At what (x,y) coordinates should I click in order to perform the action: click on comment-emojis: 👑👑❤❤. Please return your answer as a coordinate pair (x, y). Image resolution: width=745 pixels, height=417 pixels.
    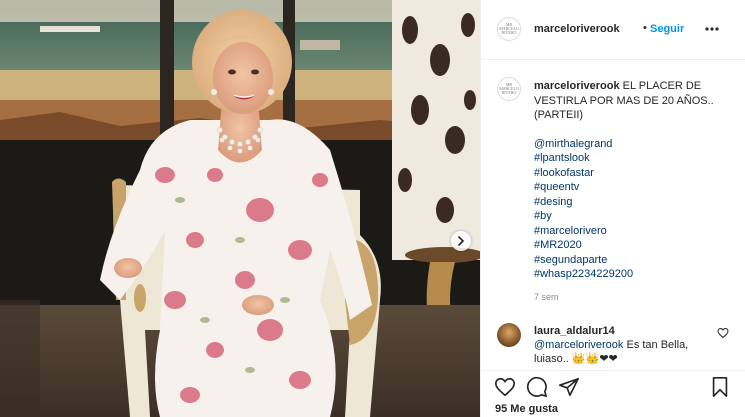
    Looking at the image, I should click on (594, 359).